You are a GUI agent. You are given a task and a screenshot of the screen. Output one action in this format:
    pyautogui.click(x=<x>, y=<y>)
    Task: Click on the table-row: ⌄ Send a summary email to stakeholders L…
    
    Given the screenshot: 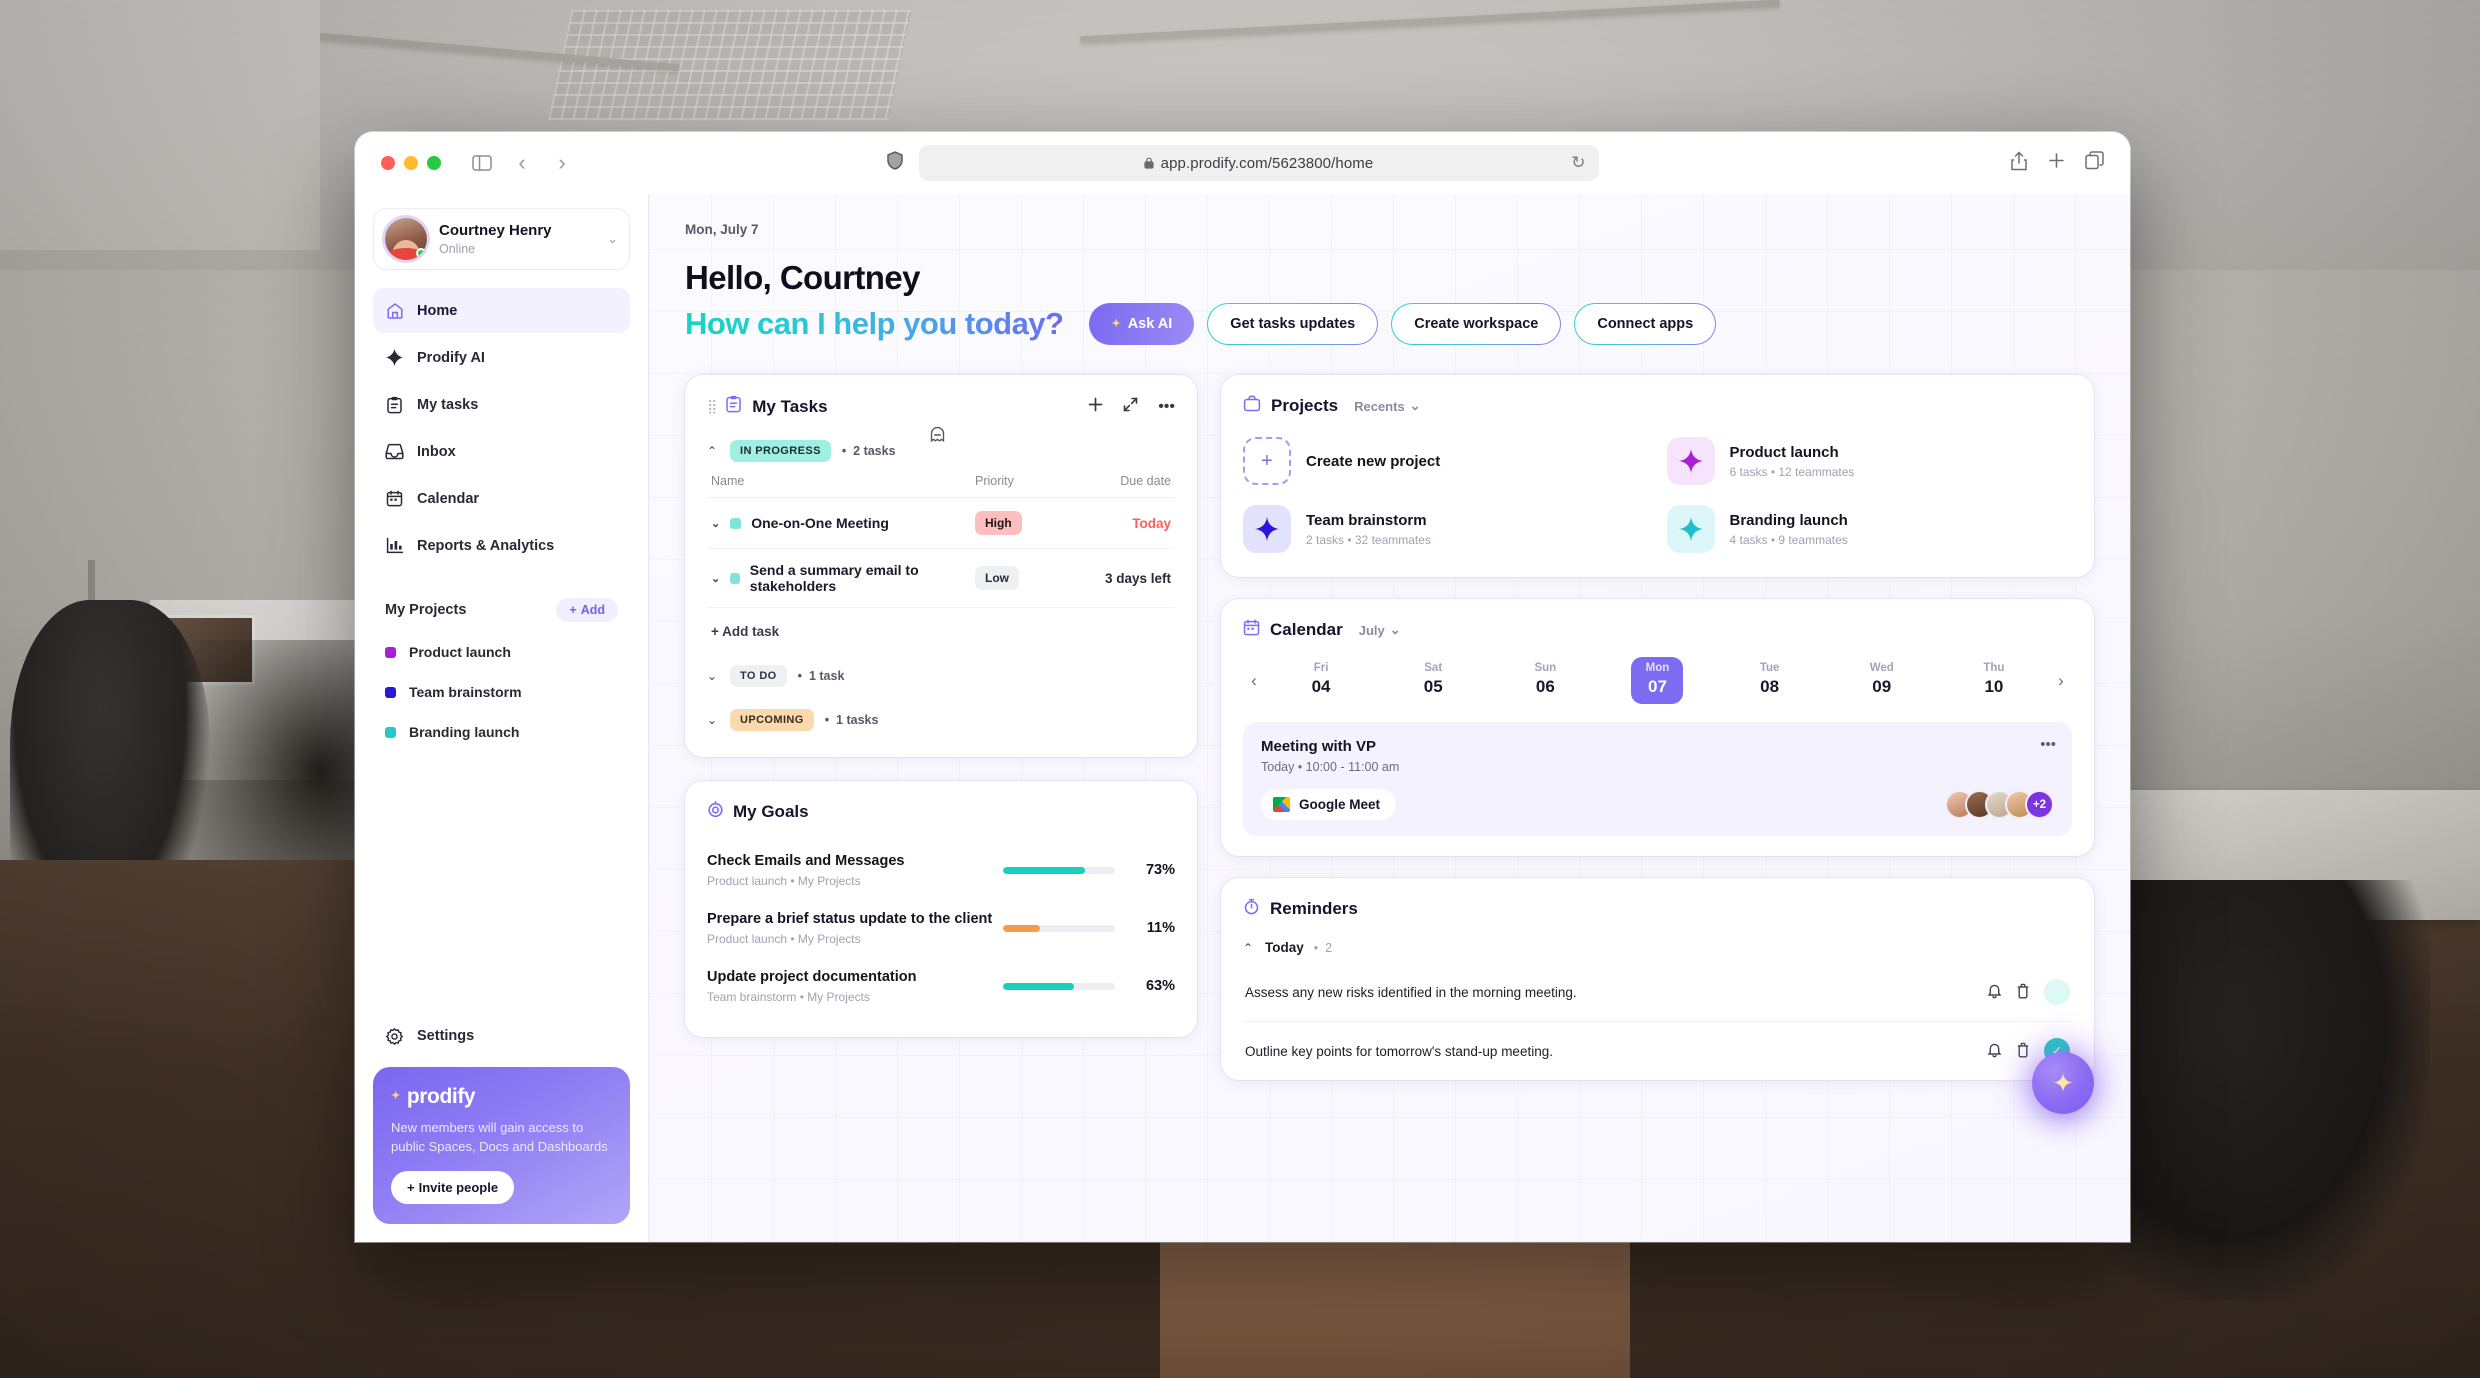 What is the action you would take?
    pyautogui.click(x=941, y=578)
    